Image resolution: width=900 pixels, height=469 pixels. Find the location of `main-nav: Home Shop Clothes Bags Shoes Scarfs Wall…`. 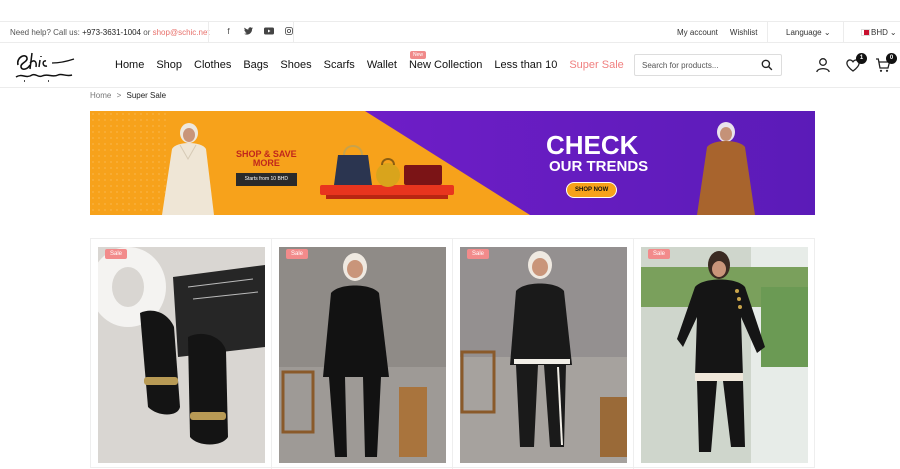

main-nav: Home Shop Clothes Bags Shoes Scarfs Wall… is located at coordinates (375, 61).